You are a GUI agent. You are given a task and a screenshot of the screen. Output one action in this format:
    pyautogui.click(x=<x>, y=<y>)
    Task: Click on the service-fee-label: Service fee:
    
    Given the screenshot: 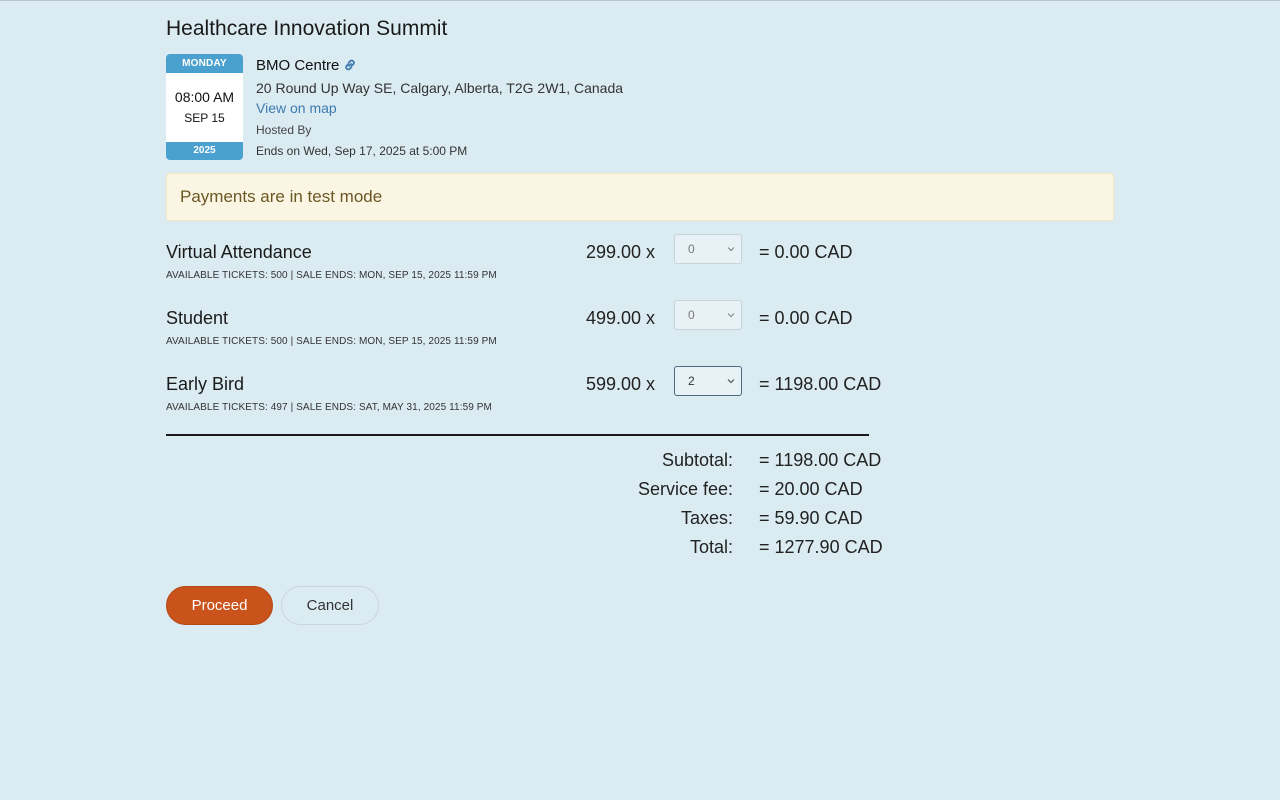 What is the action you would take?
    pyautogui.click(x=685, y=489)
    